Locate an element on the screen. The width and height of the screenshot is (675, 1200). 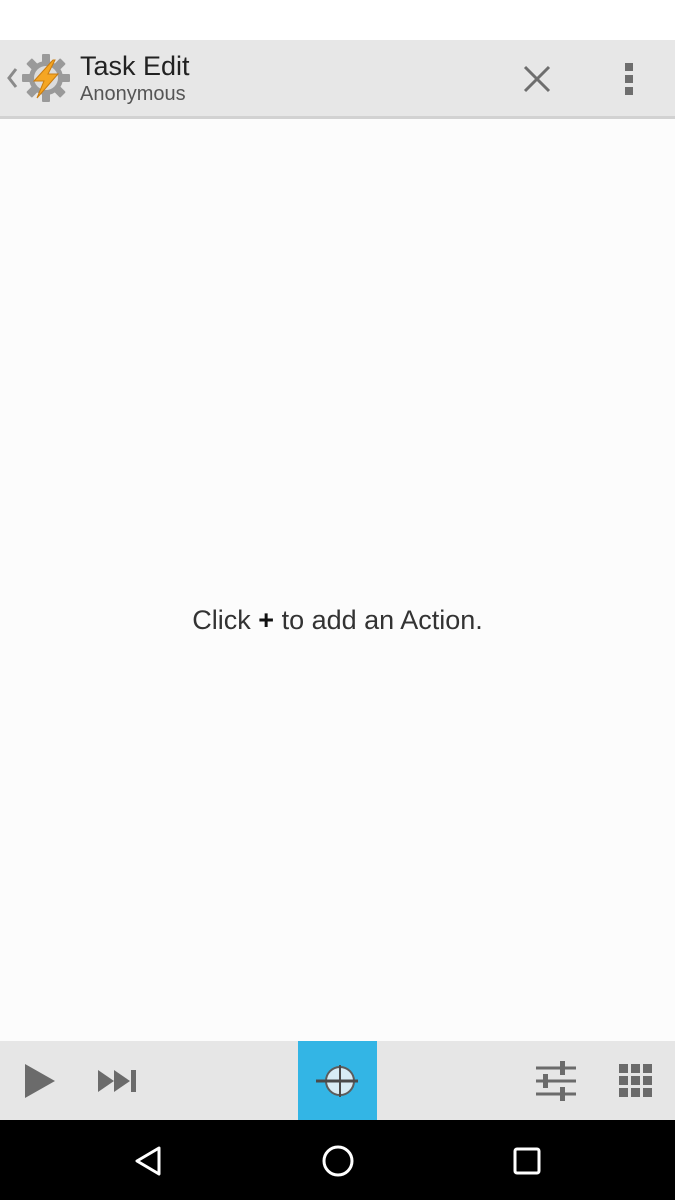
tune-icon is located at coordinates (556, 1080).